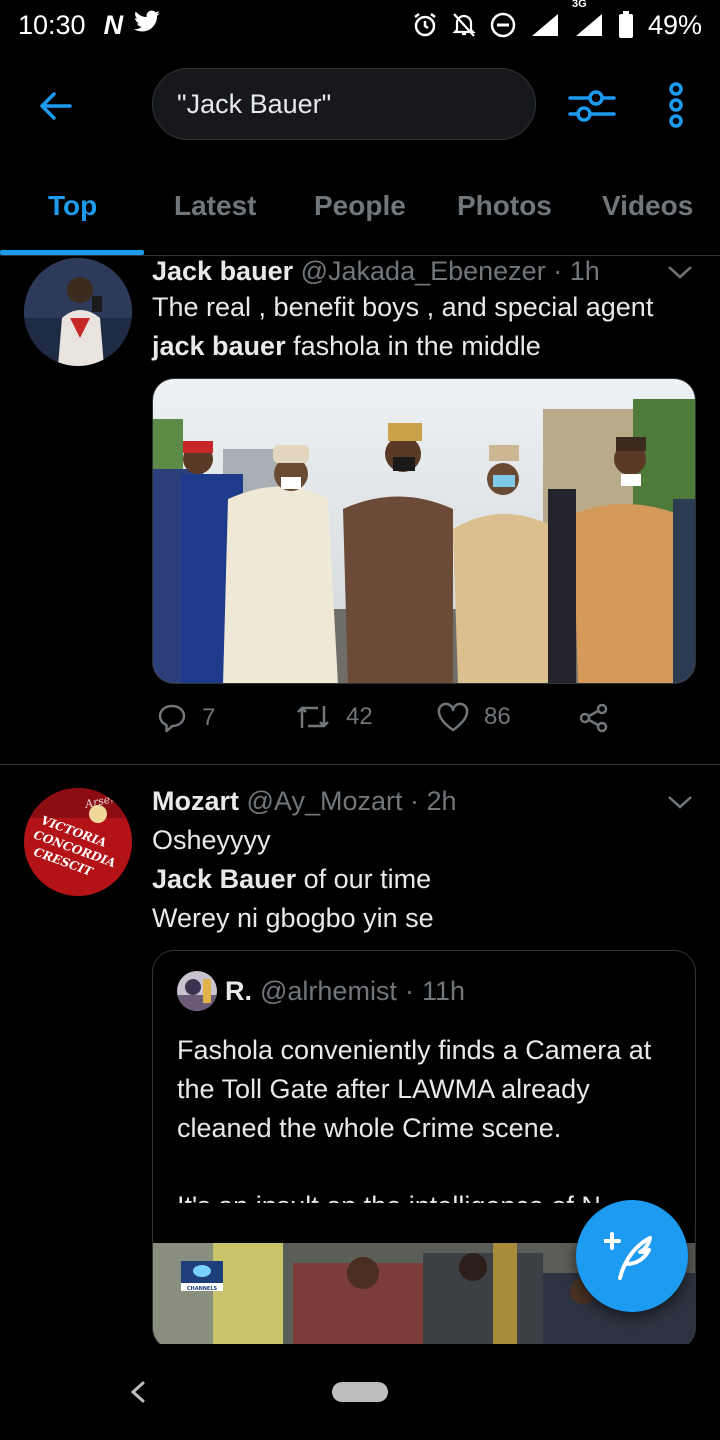  I want to click on back-button, so click(56, 106).